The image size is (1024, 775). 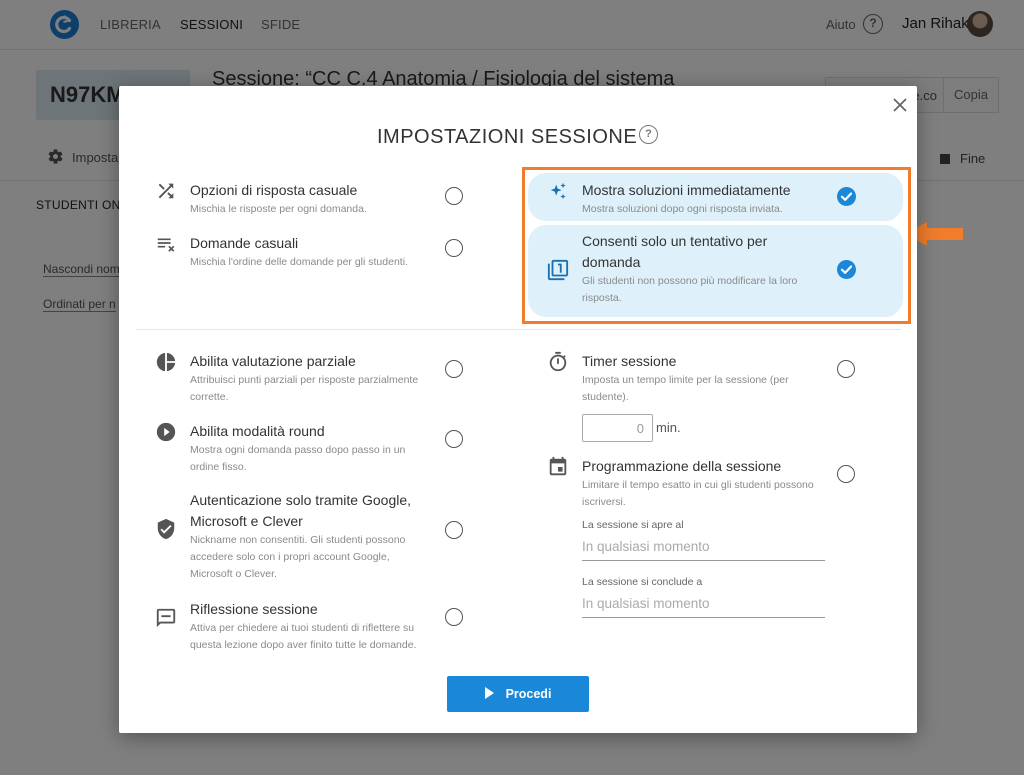 What do you see at coordinates (558, 270) in the screenshot?
I see `filter-one-icon` at bounding box center [558, 270].